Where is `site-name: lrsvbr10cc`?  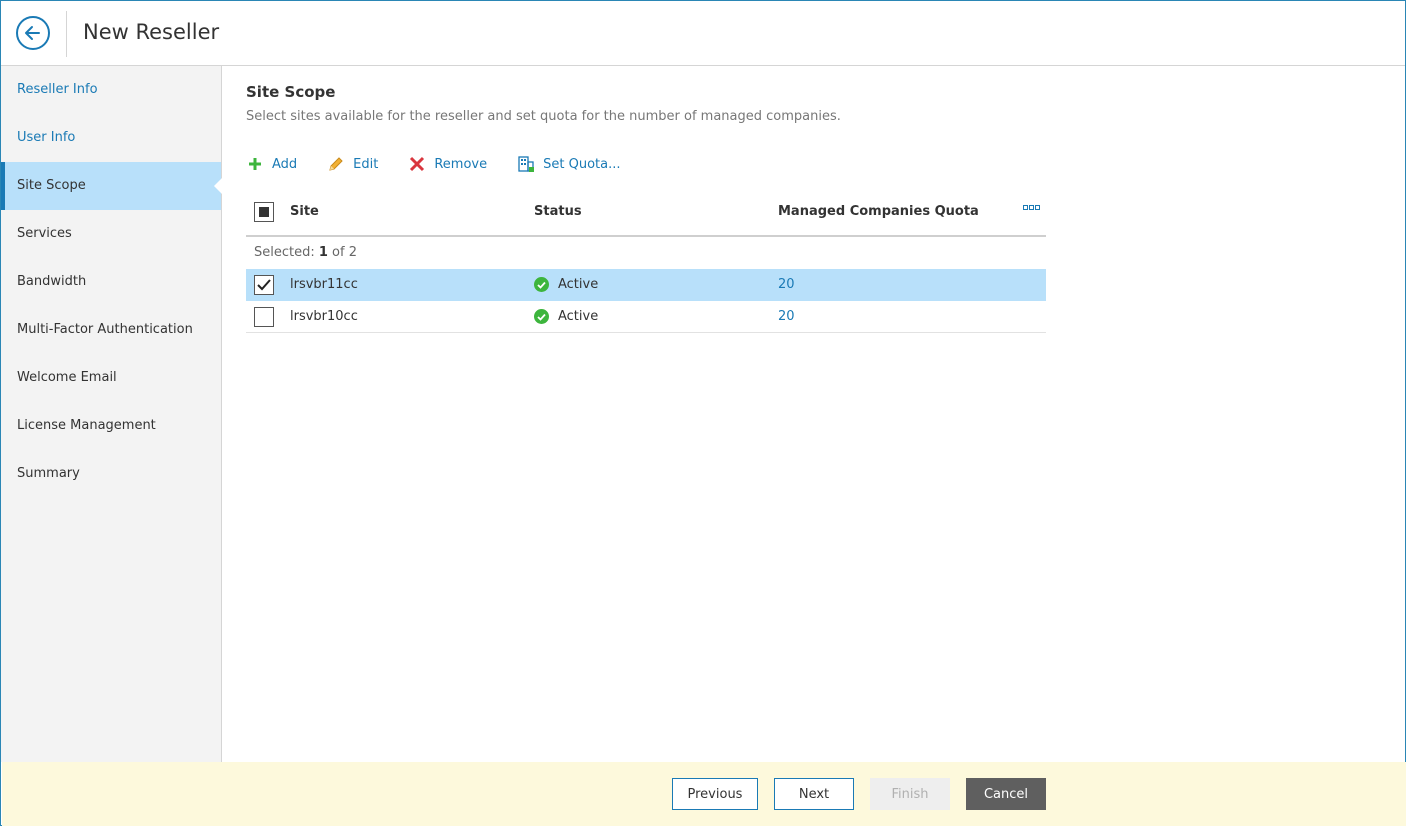 site-name: lrsvbr10cc is located at coordinates (324, 316).